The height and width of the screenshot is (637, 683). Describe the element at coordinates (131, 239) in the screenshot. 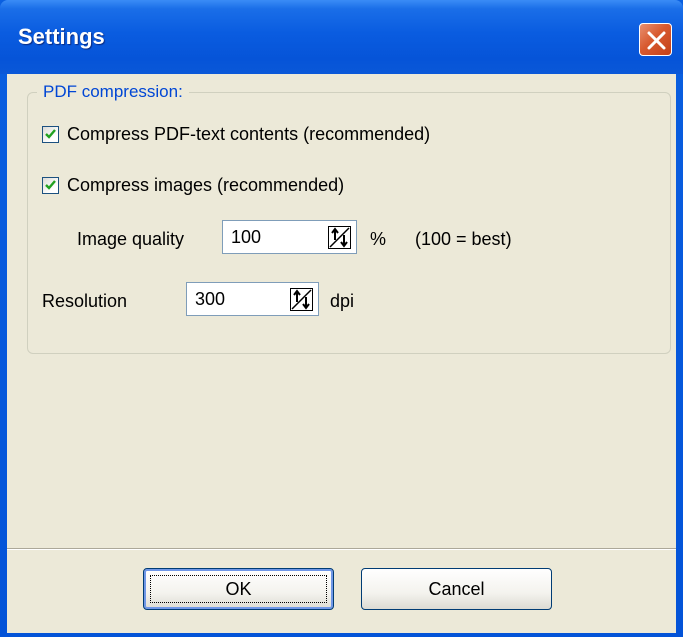

I see `image-quality-label: Image quality` at that location.